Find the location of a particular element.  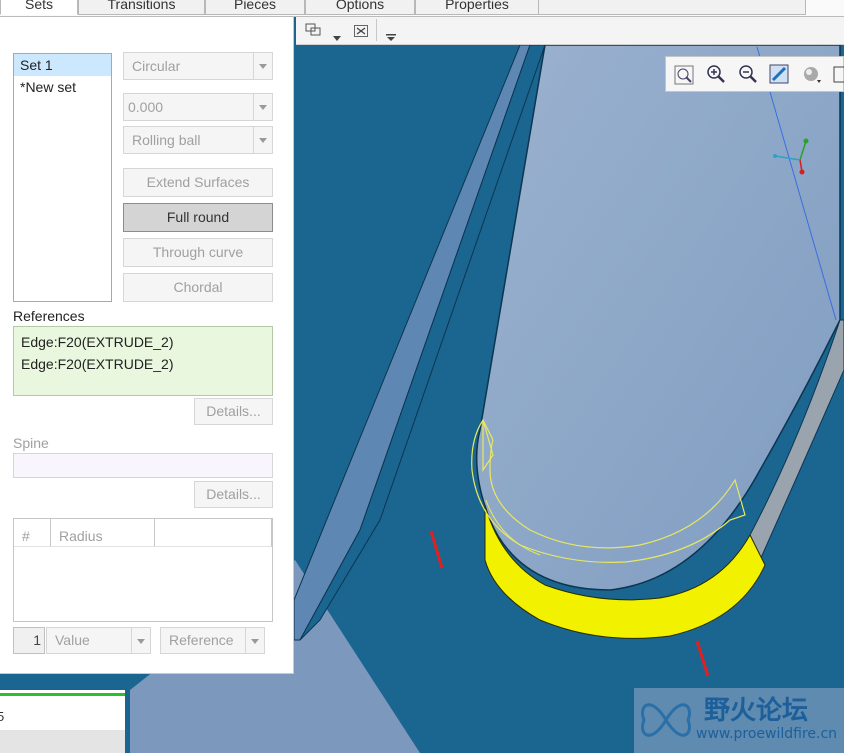

repaint-icon is located at coordinates (779, 75).